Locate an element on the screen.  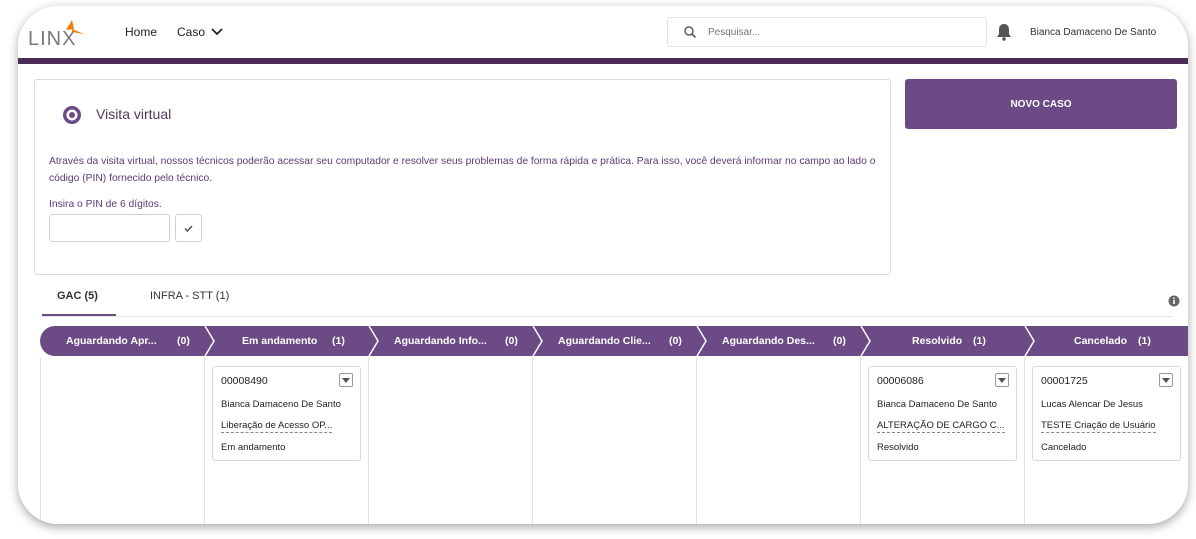
check-icon is located at coordinates (188, 228).